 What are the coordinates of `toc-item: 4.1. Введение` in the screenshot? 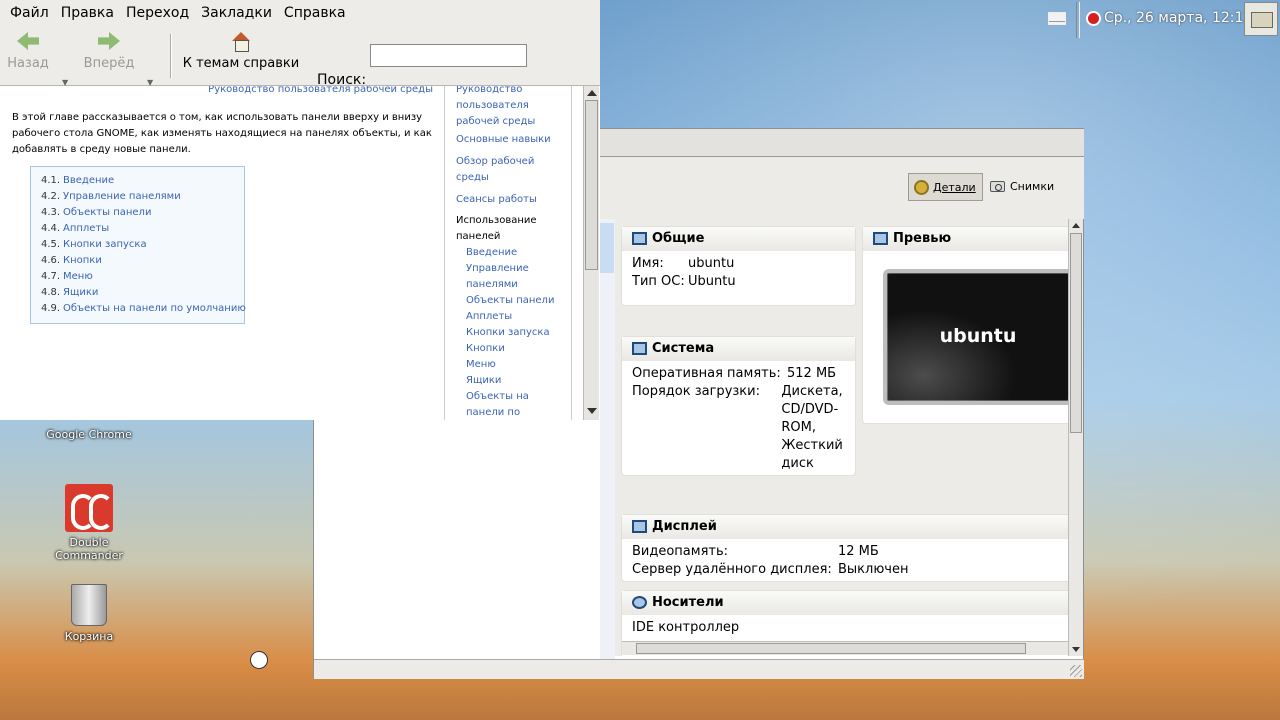 It's located at (137, 181).